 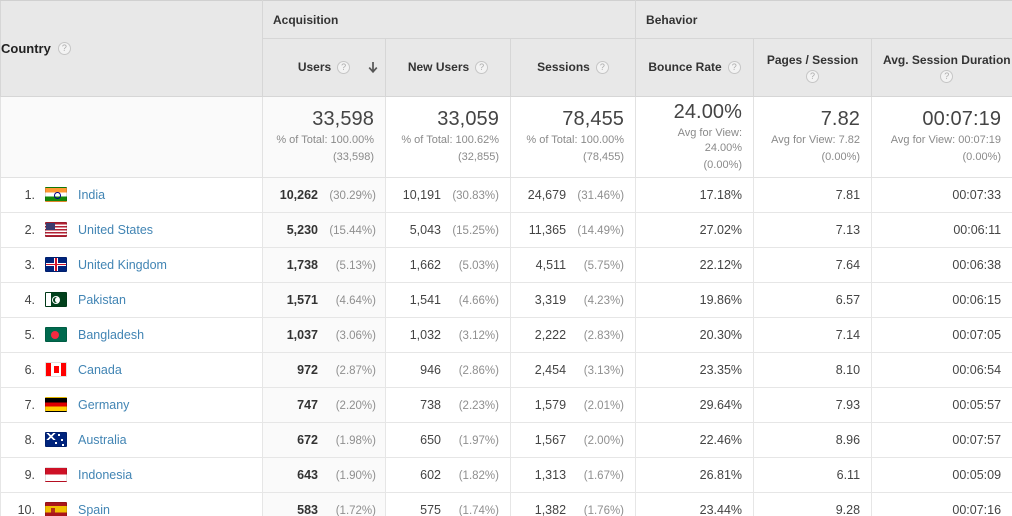 I want to click on row-rank: 9., so click(x=29, y=474).